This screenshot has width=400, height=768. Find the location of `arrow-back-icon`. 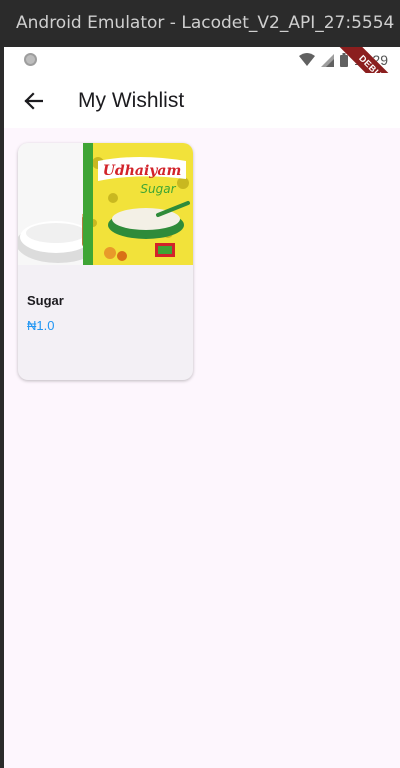

arrow-back-icon is located at coordinates (33, 101).